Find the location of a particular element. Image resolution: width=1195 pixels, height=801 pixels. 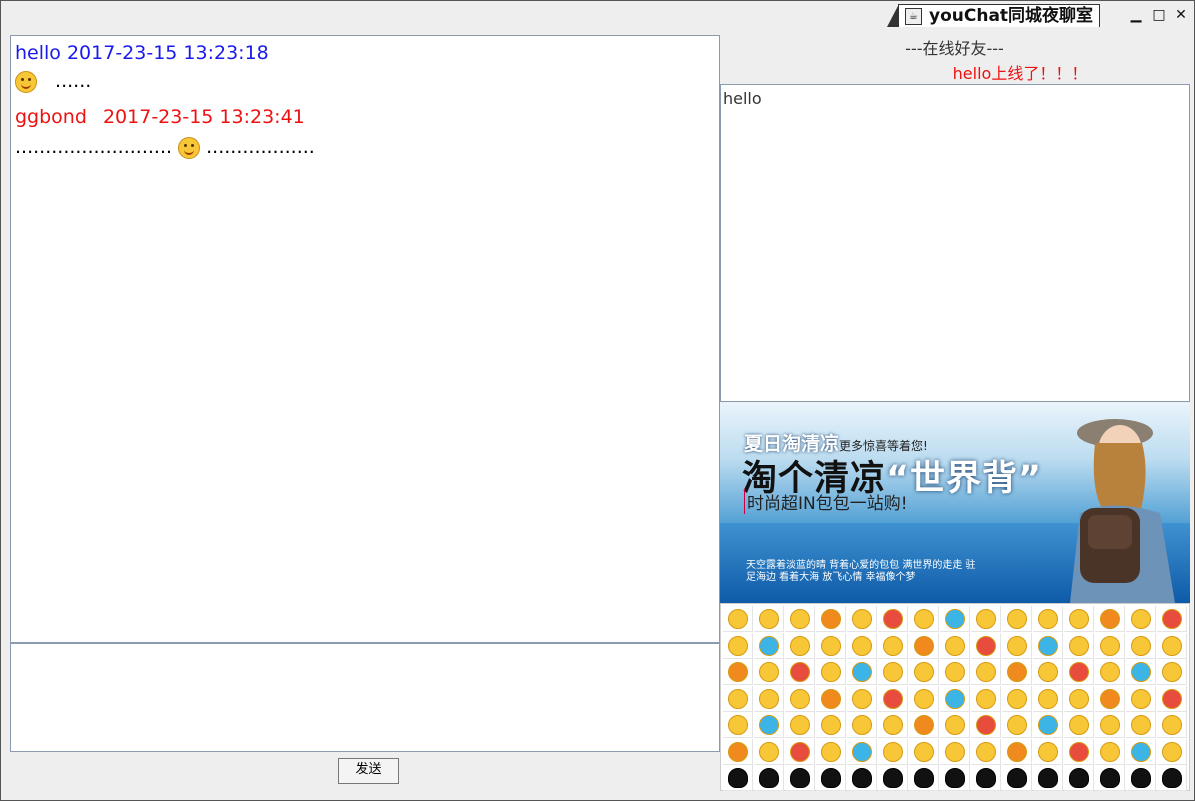

send-button: 发送 is located at coordinates (368, 771).